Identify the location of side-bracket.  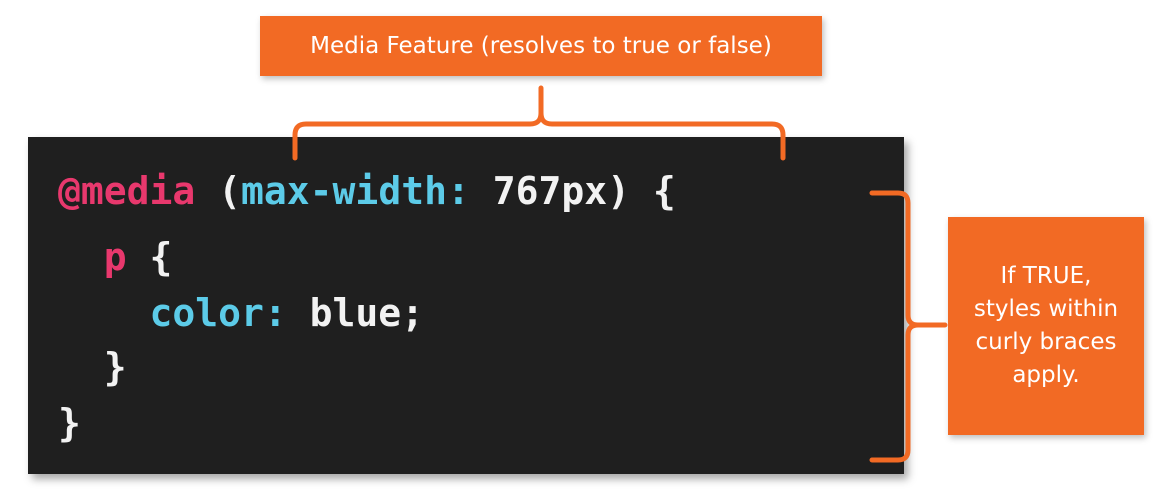
(908, 326).